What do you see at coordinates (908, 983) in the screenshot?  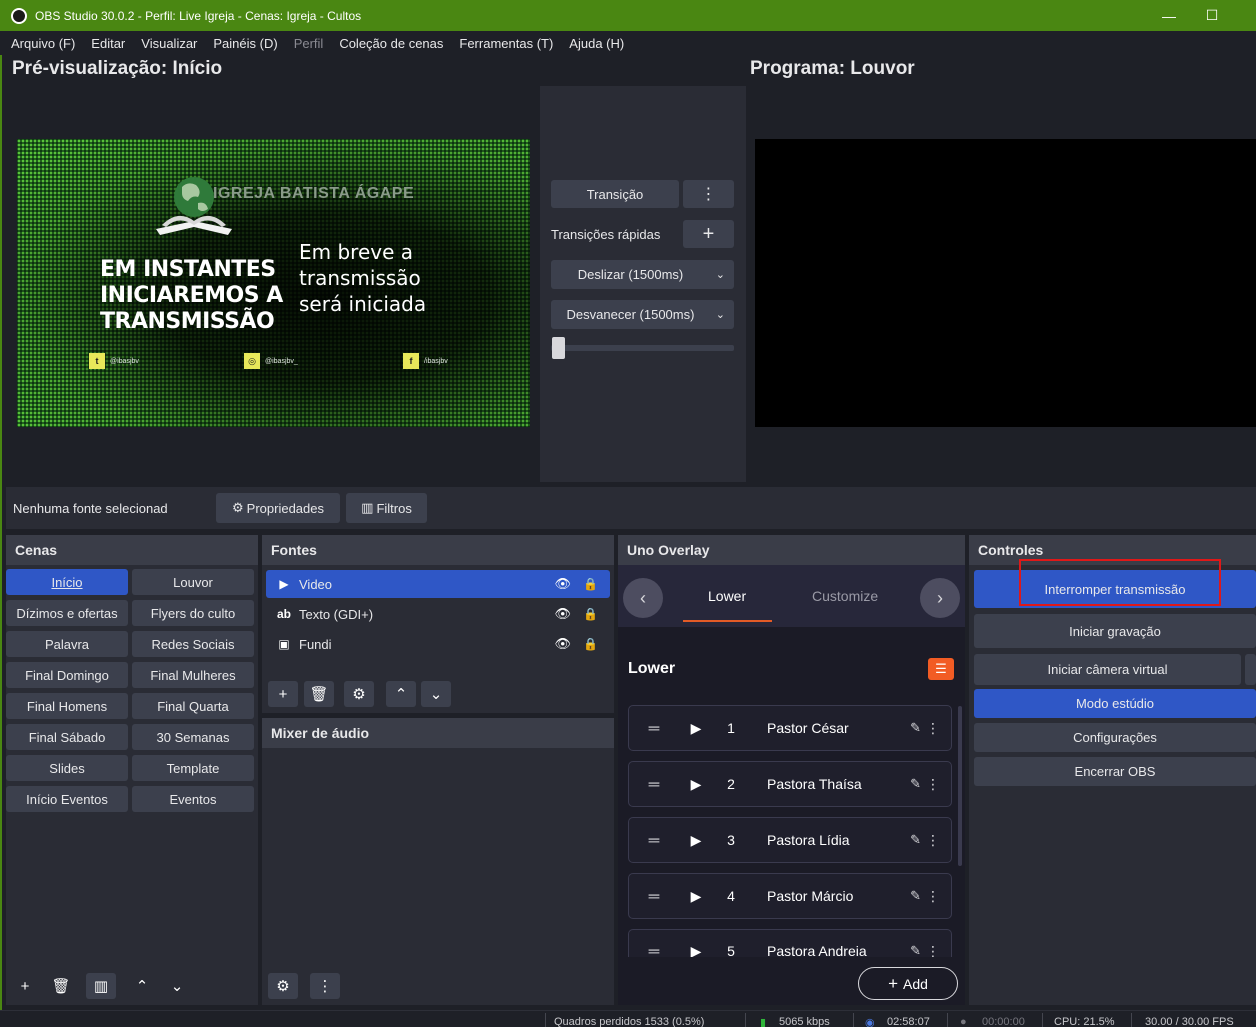 I see `add-lower-third-button: + Add` at bounding box center [908, 983].